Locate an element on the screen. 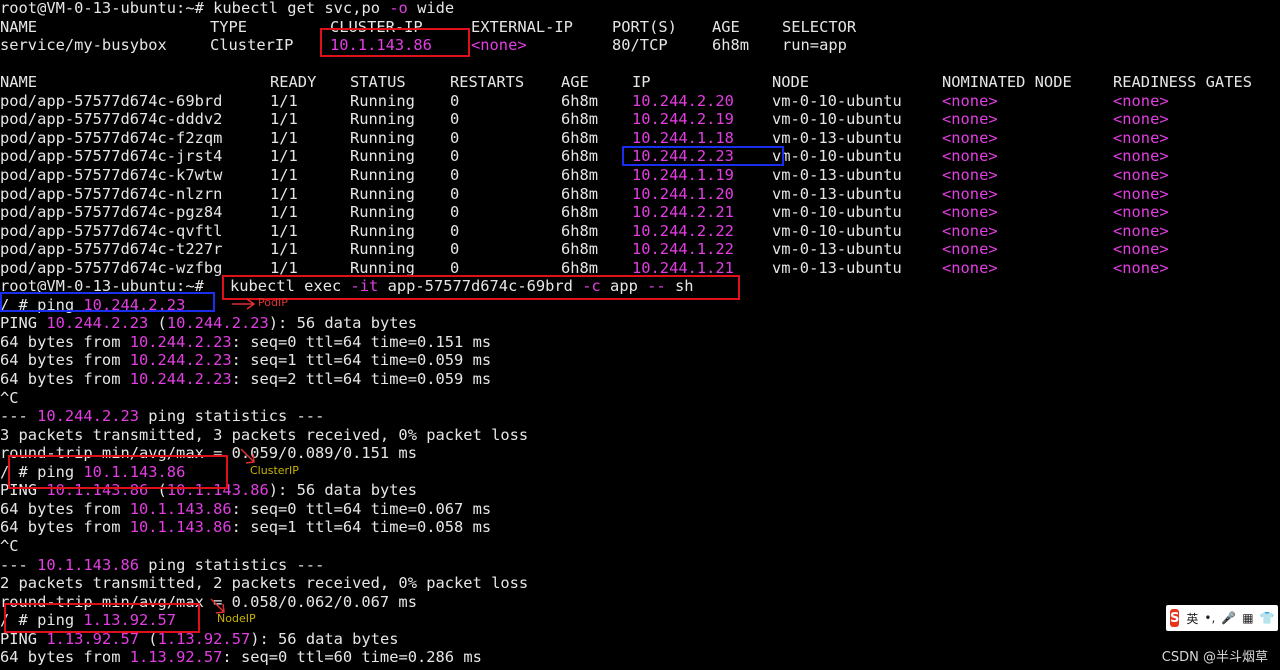 This screenshot has height=670, width=1280. pod-cell: pod/app-57577d674c-wzfbg is located at coordinates (111, 267).